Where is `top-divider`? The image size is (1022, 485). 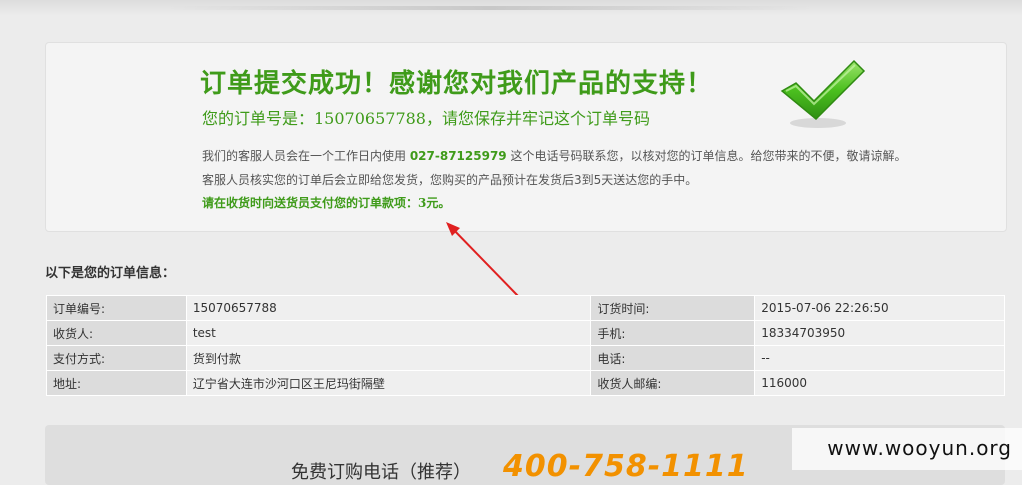
top-divider is located at coordinates (490, 8).